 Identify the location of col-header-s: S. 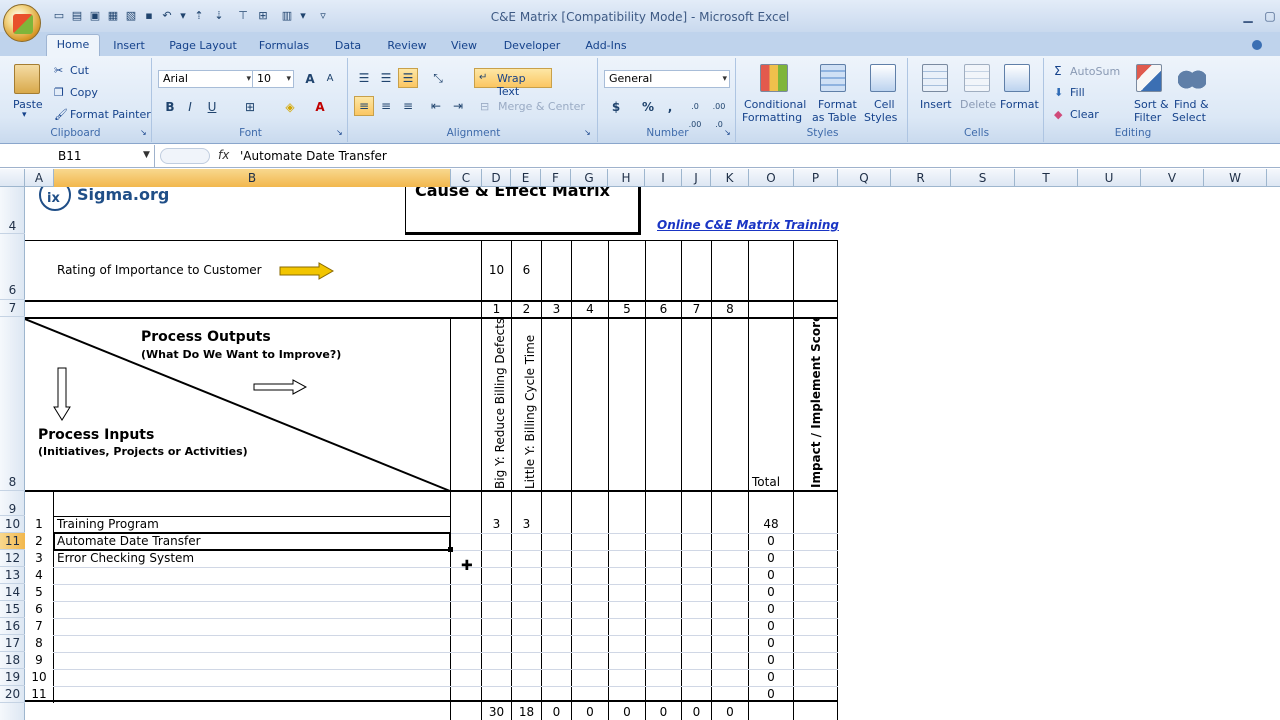
(983, 178).